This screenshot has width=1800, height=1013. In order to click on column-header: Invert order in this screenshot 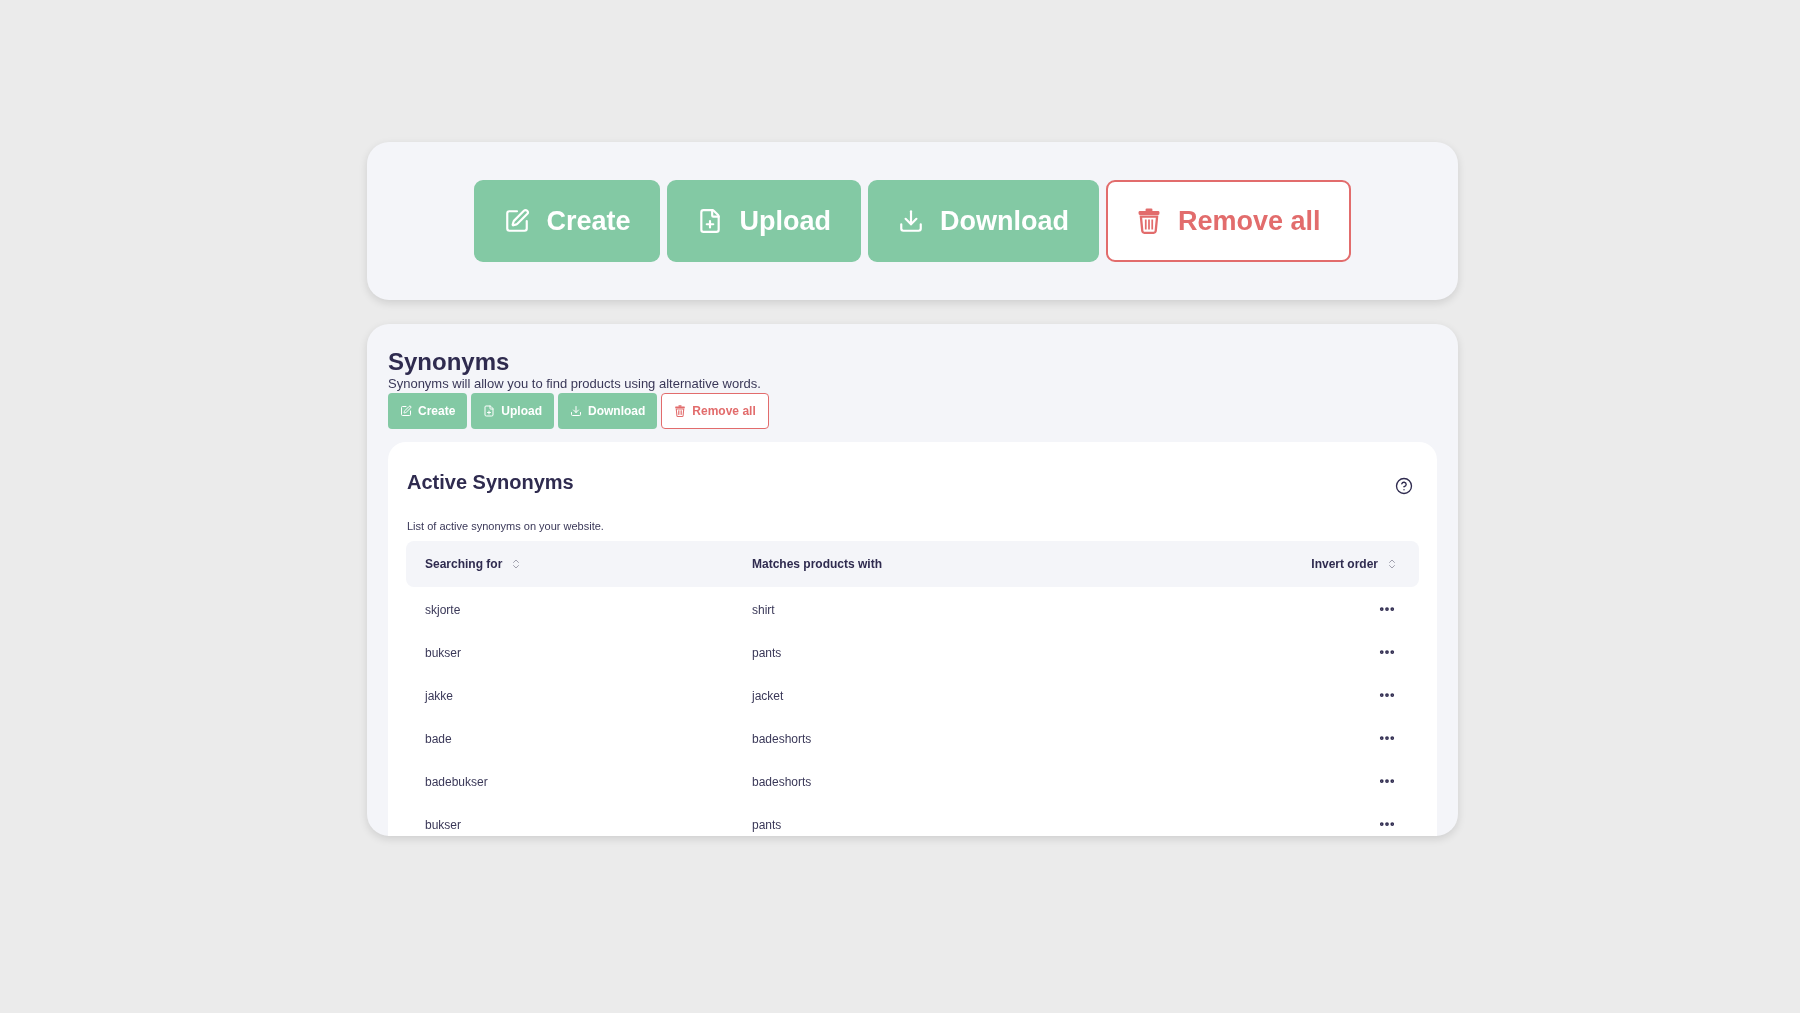, I will do `click(1344, 564)`.